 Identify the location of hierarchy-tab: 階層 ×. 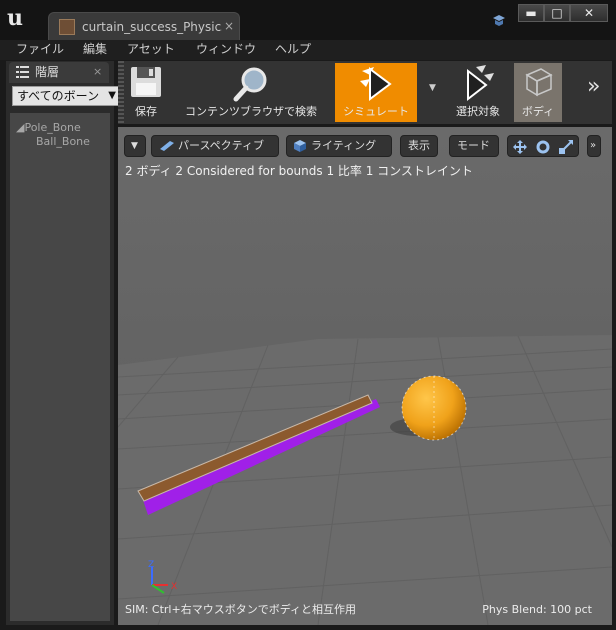
(59, 72).